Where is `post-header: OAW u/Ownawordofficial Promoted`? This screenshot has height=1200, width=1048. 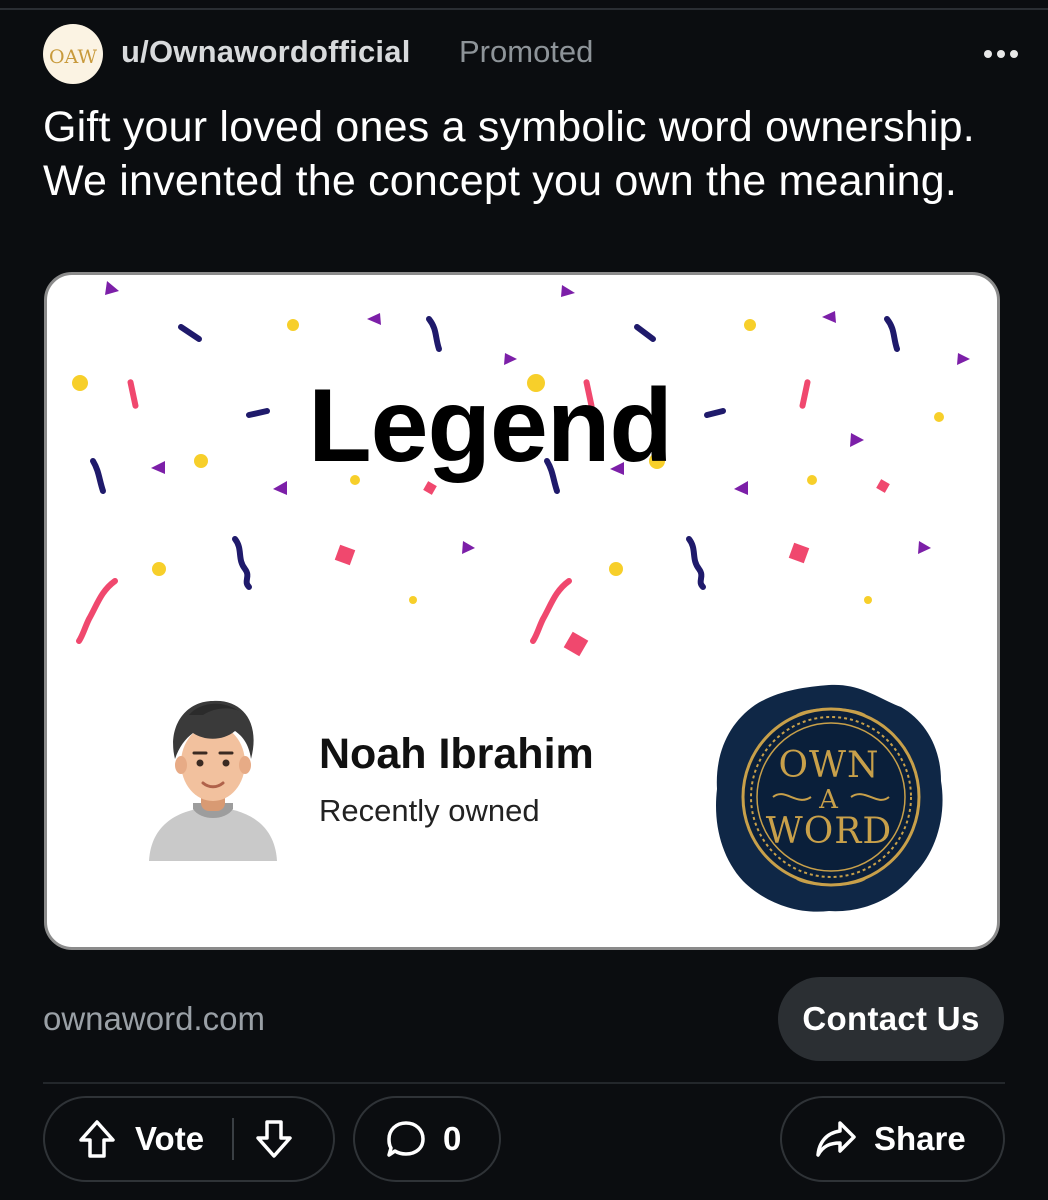
post-header: OAW u/Ownawordofficial Promoted is located at coordinates (530, 54).